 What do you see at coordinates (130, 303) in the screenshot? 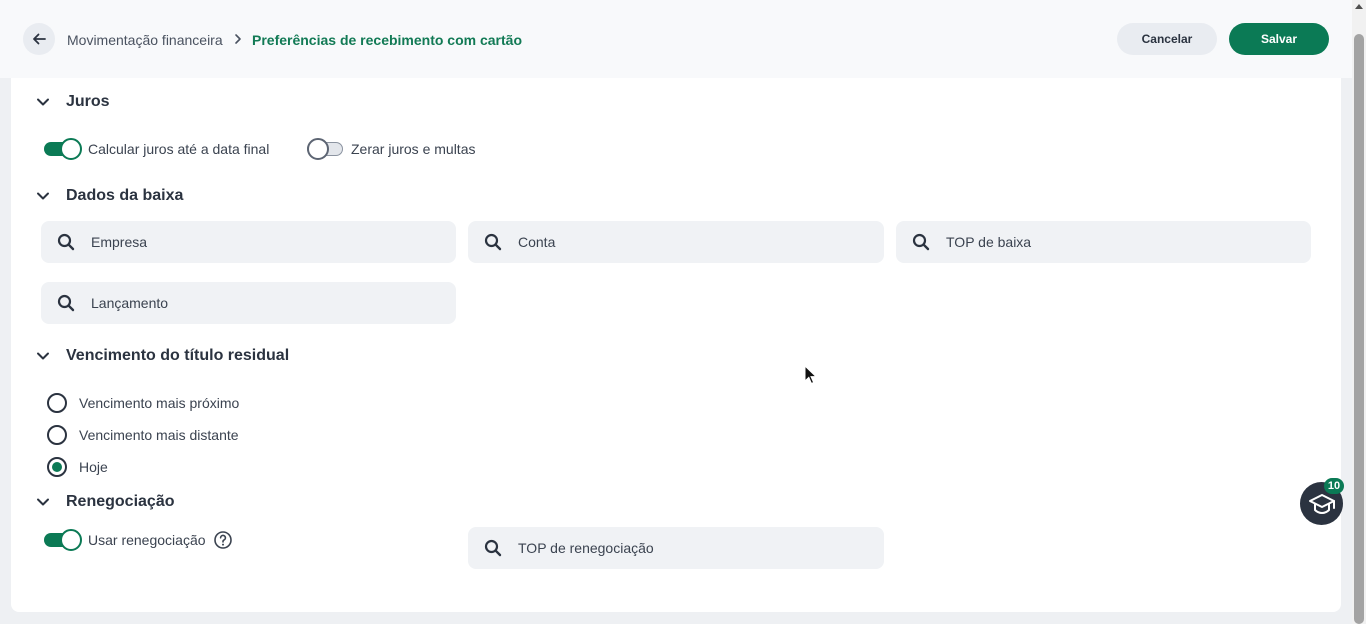
I see `lancamento-placeholder: Lançamento` at bounding box center [130, 303].